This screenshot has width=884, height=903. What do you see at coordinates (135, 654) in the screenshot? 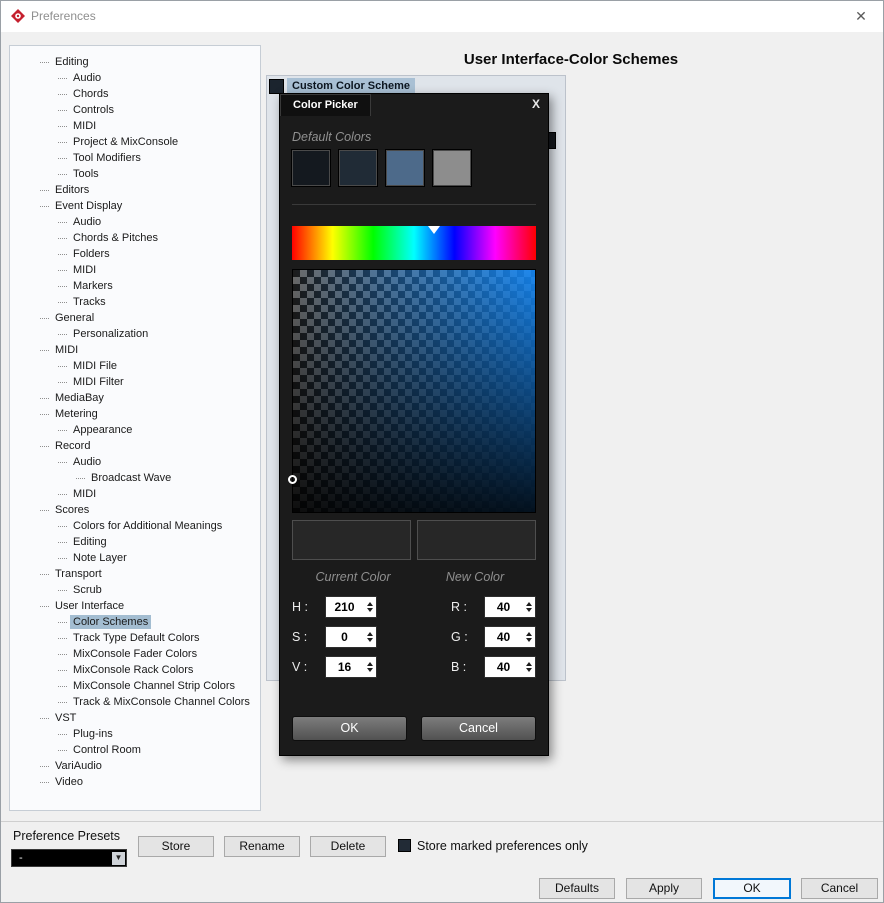
I see `sidebar-item-mixconsole-fader-colors: MixConsole Fader Colors` at bounding box center [135, 654].